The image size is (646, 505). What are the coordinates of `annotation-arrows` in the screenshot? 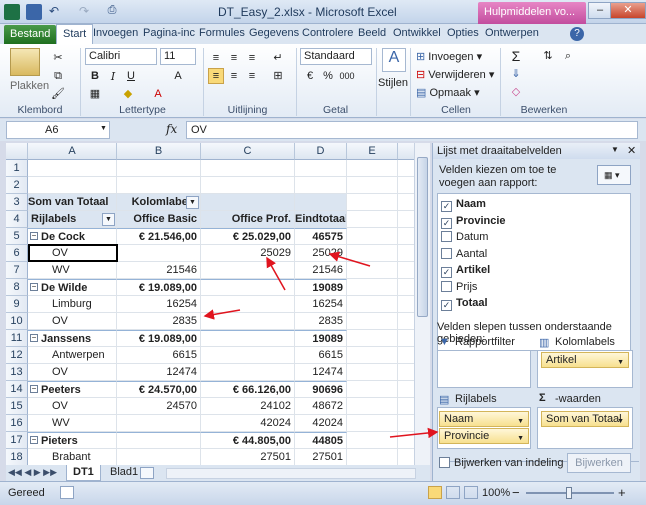 It's located at (321, 345).